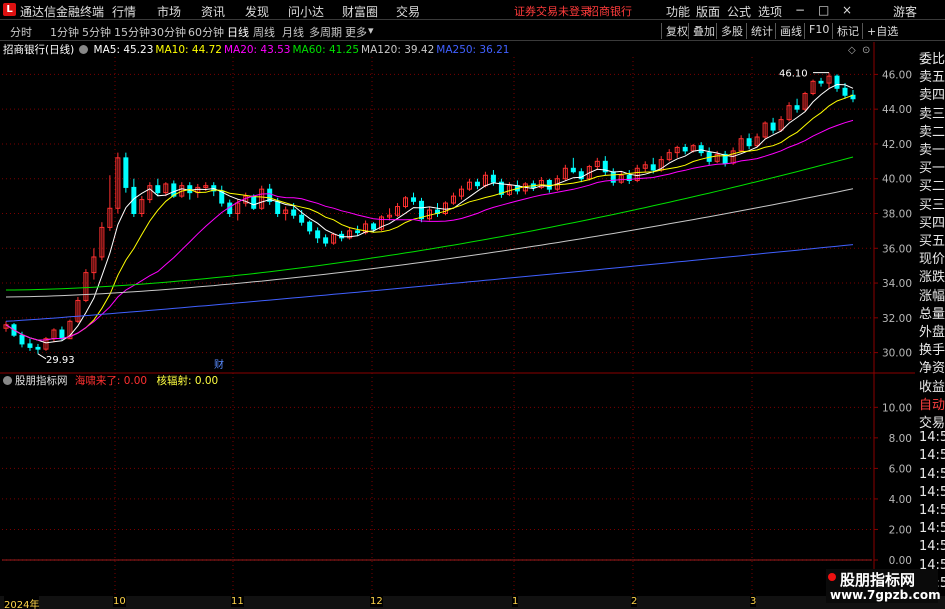  I want to click on side-panel-item: 自动, so click(932, 403).